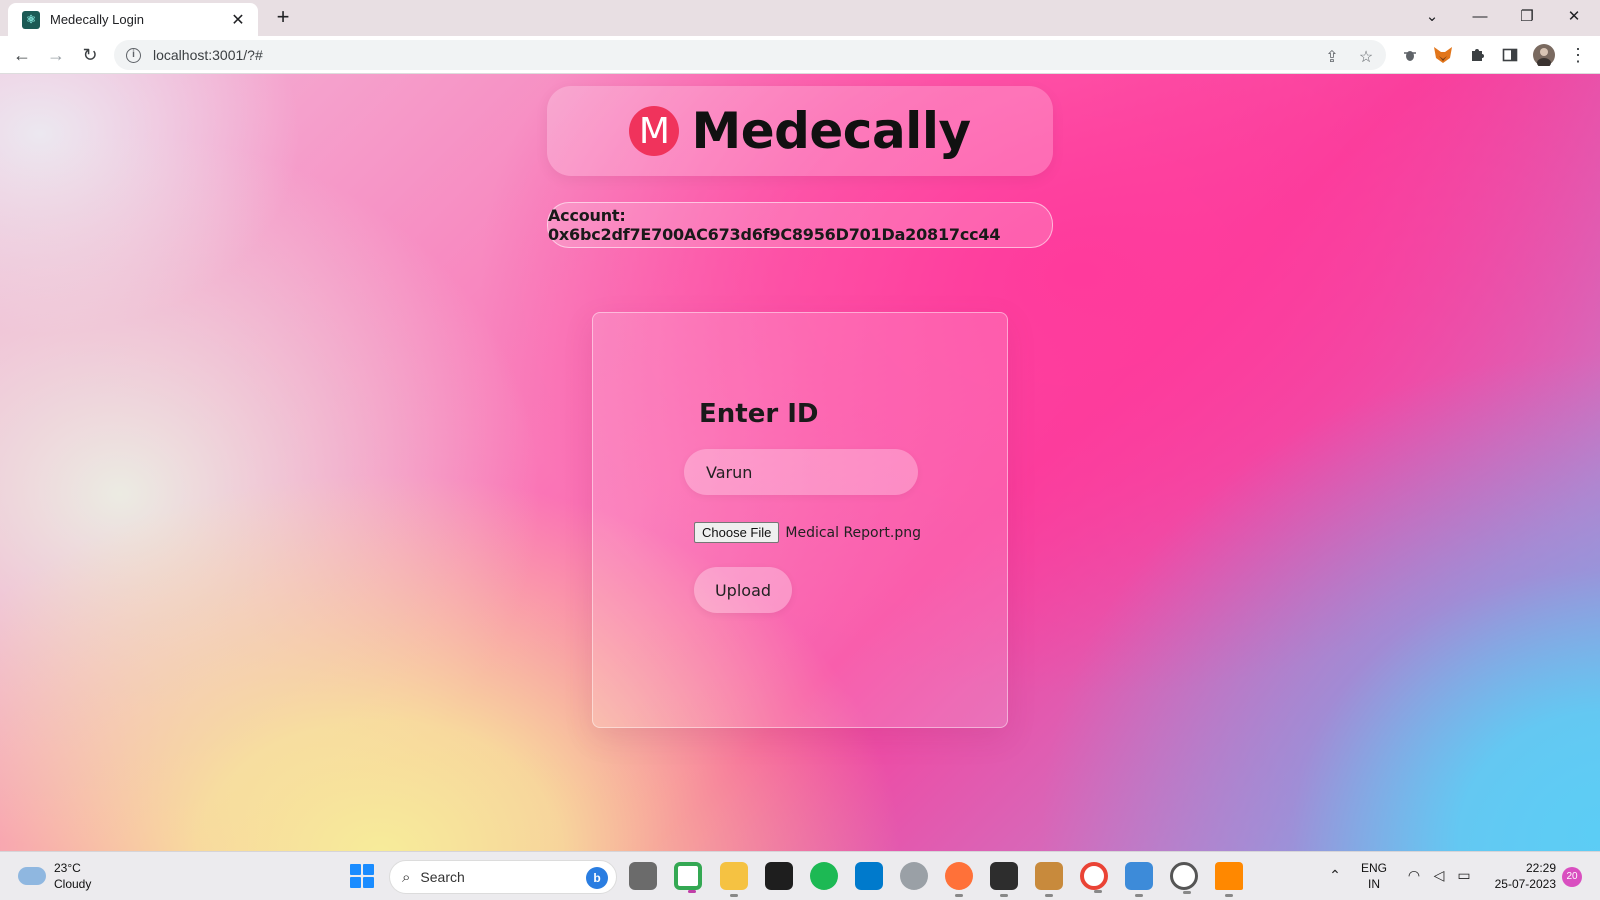 The width and height of the screenshot is (1600, 900). I want to click on minimize-button: —, so click(1480, 17).